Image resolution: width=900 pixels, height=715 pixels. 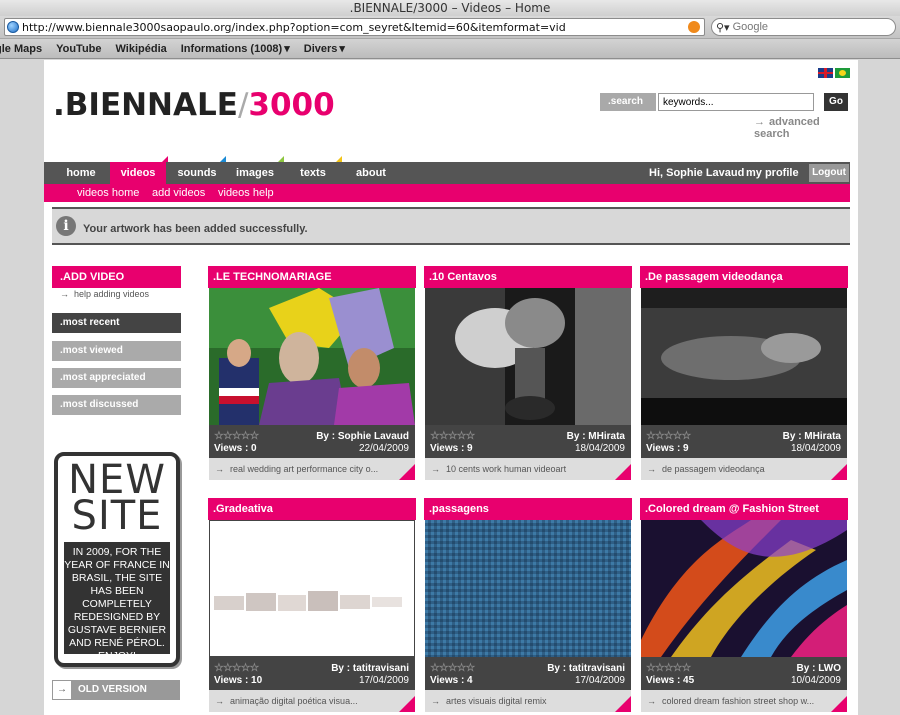 What do you see at coordinates (836, 102) in the screenshot?
I see `go-button: Go` at bounding box center [836, 102].